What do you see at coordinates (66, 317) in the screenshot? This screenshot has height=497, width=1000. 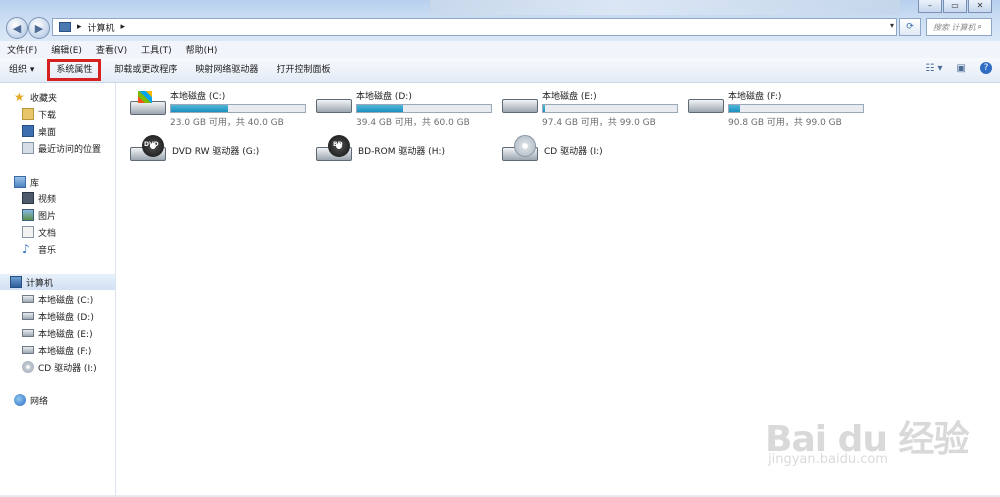 I see `nav-drive-d-label: 本地磁盘 (D:)` at bounding box center [66, 317].